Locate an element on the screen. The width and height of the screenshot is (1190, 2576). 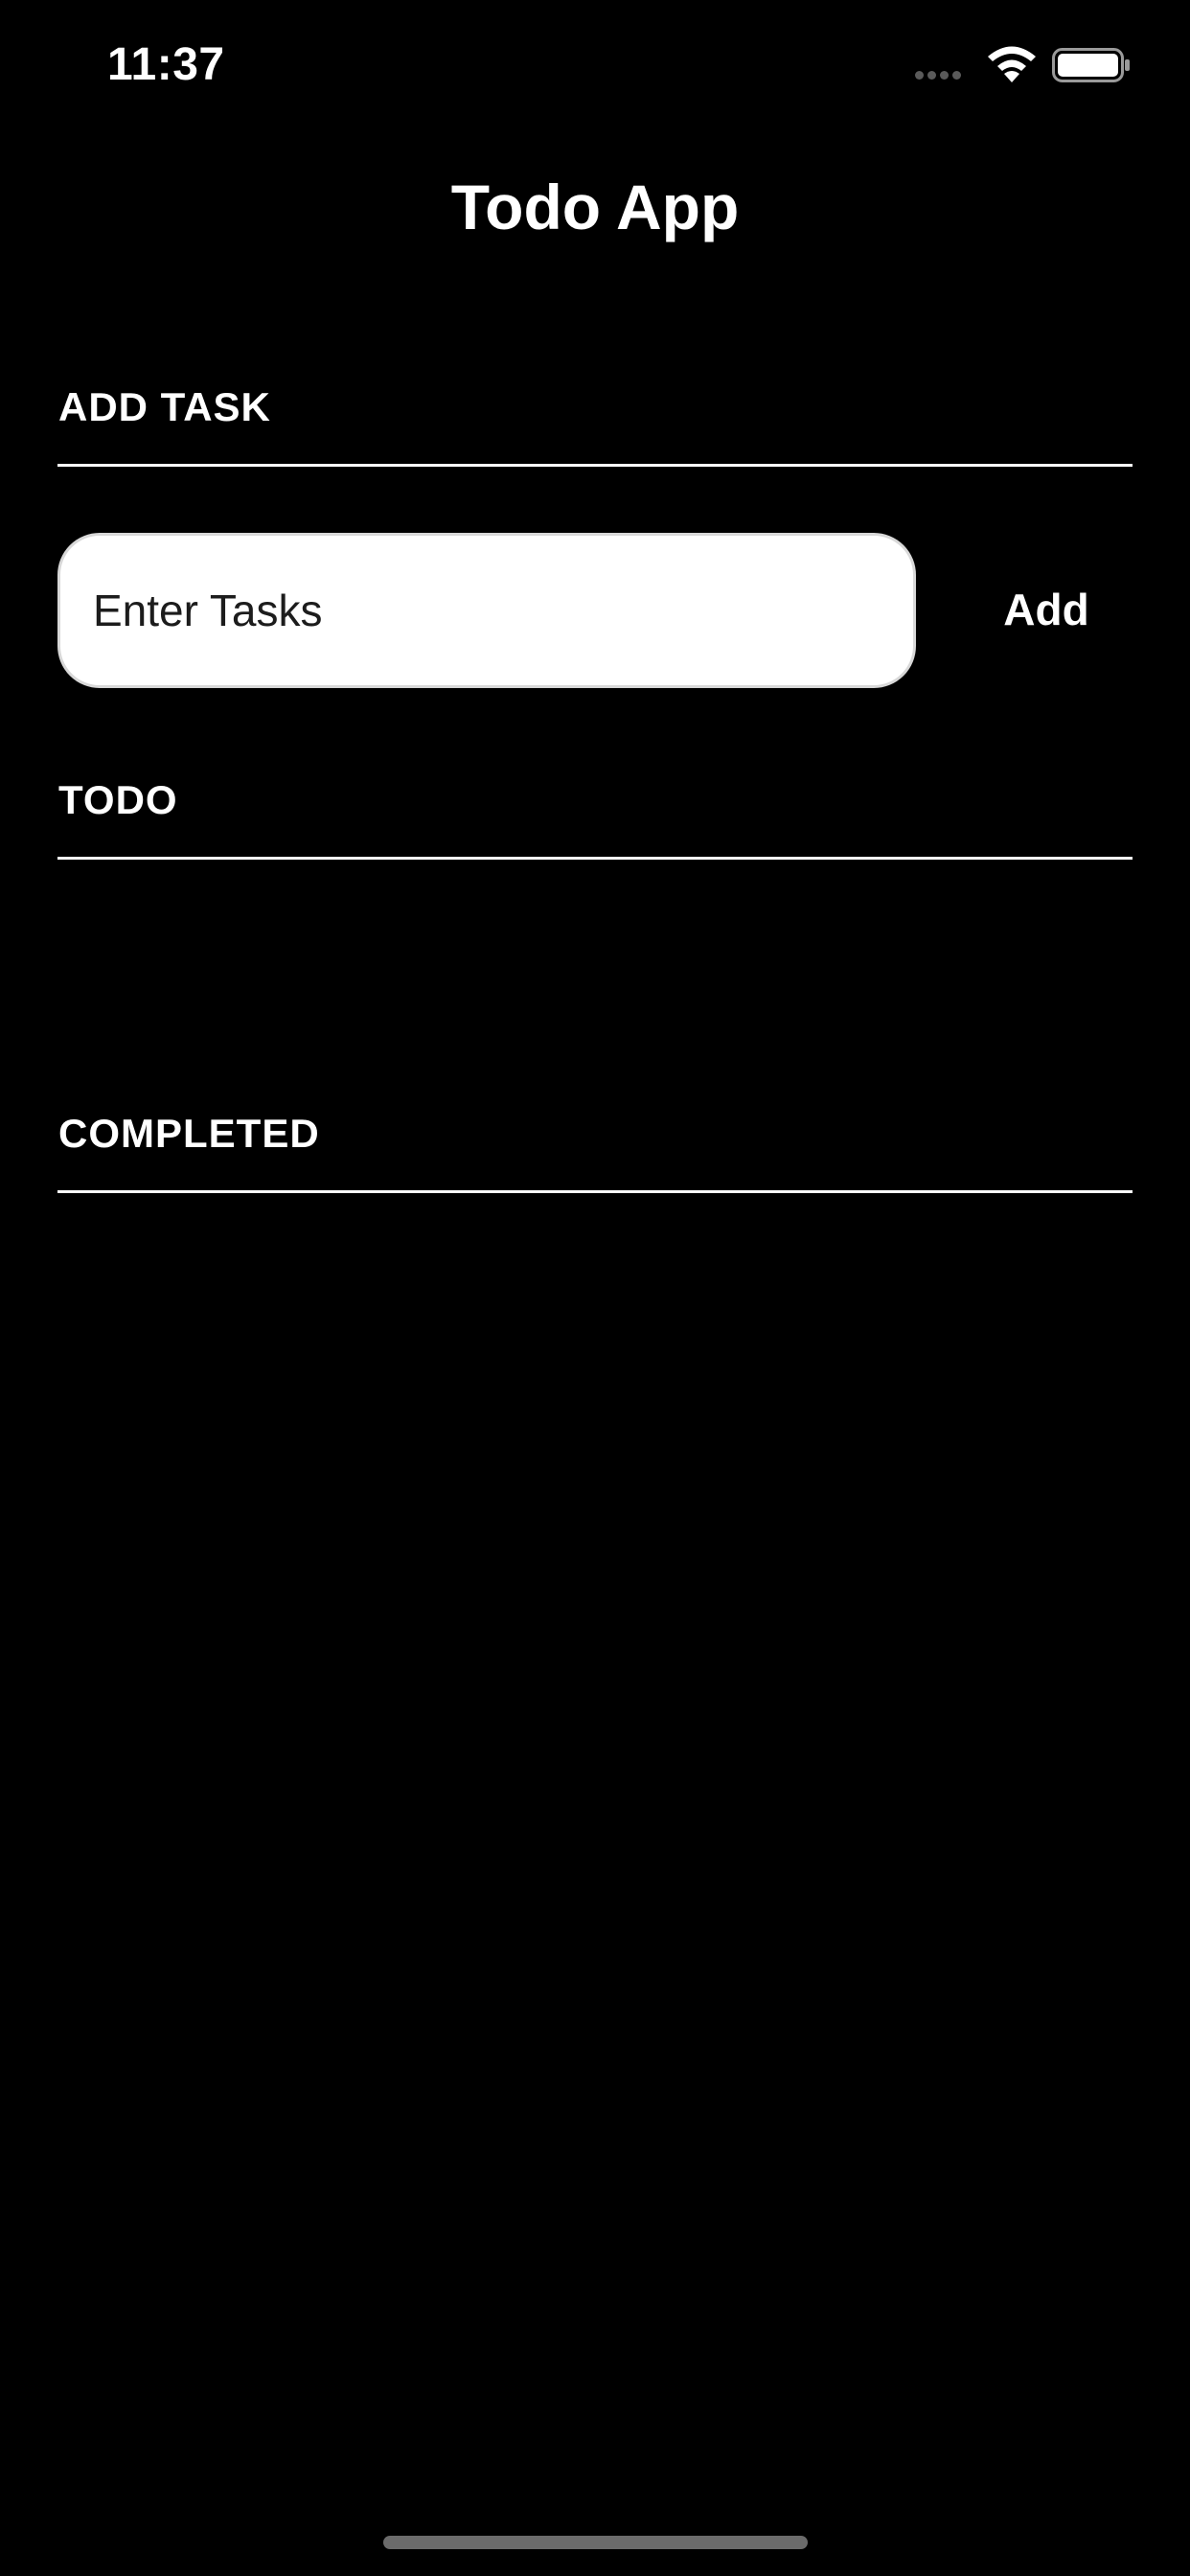
add-task-divider is located at coordinates (595, 466).